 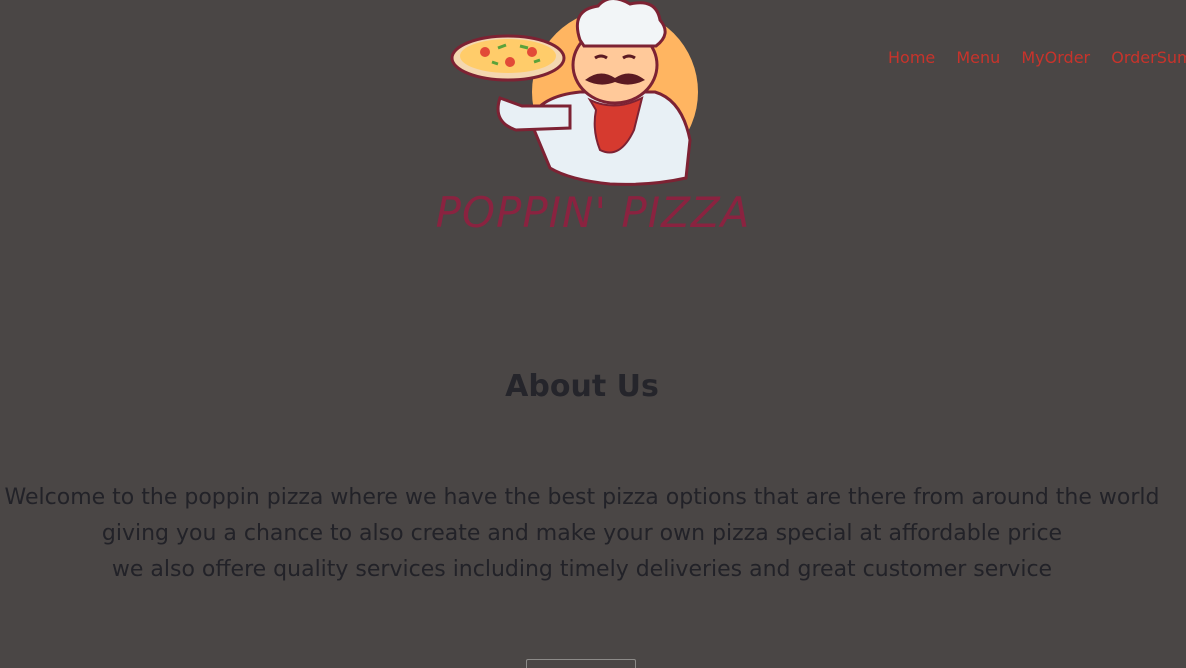 What do you see at coordinates (978, 57) in the screenshot?
I see `nav-menu-link: Menu` at bounding box center [978, 57].